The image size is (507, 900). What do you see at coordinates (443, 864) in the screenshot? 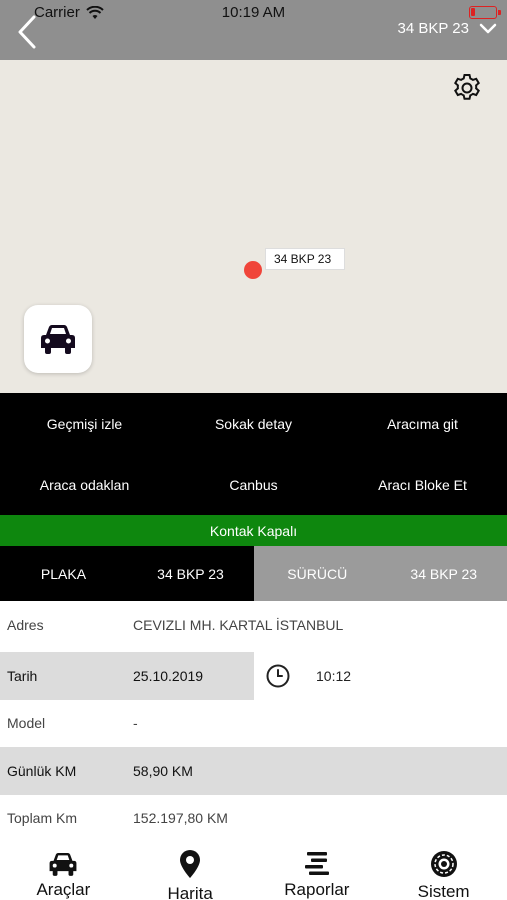
I see `system-icon` at bounding box center [443, 864].